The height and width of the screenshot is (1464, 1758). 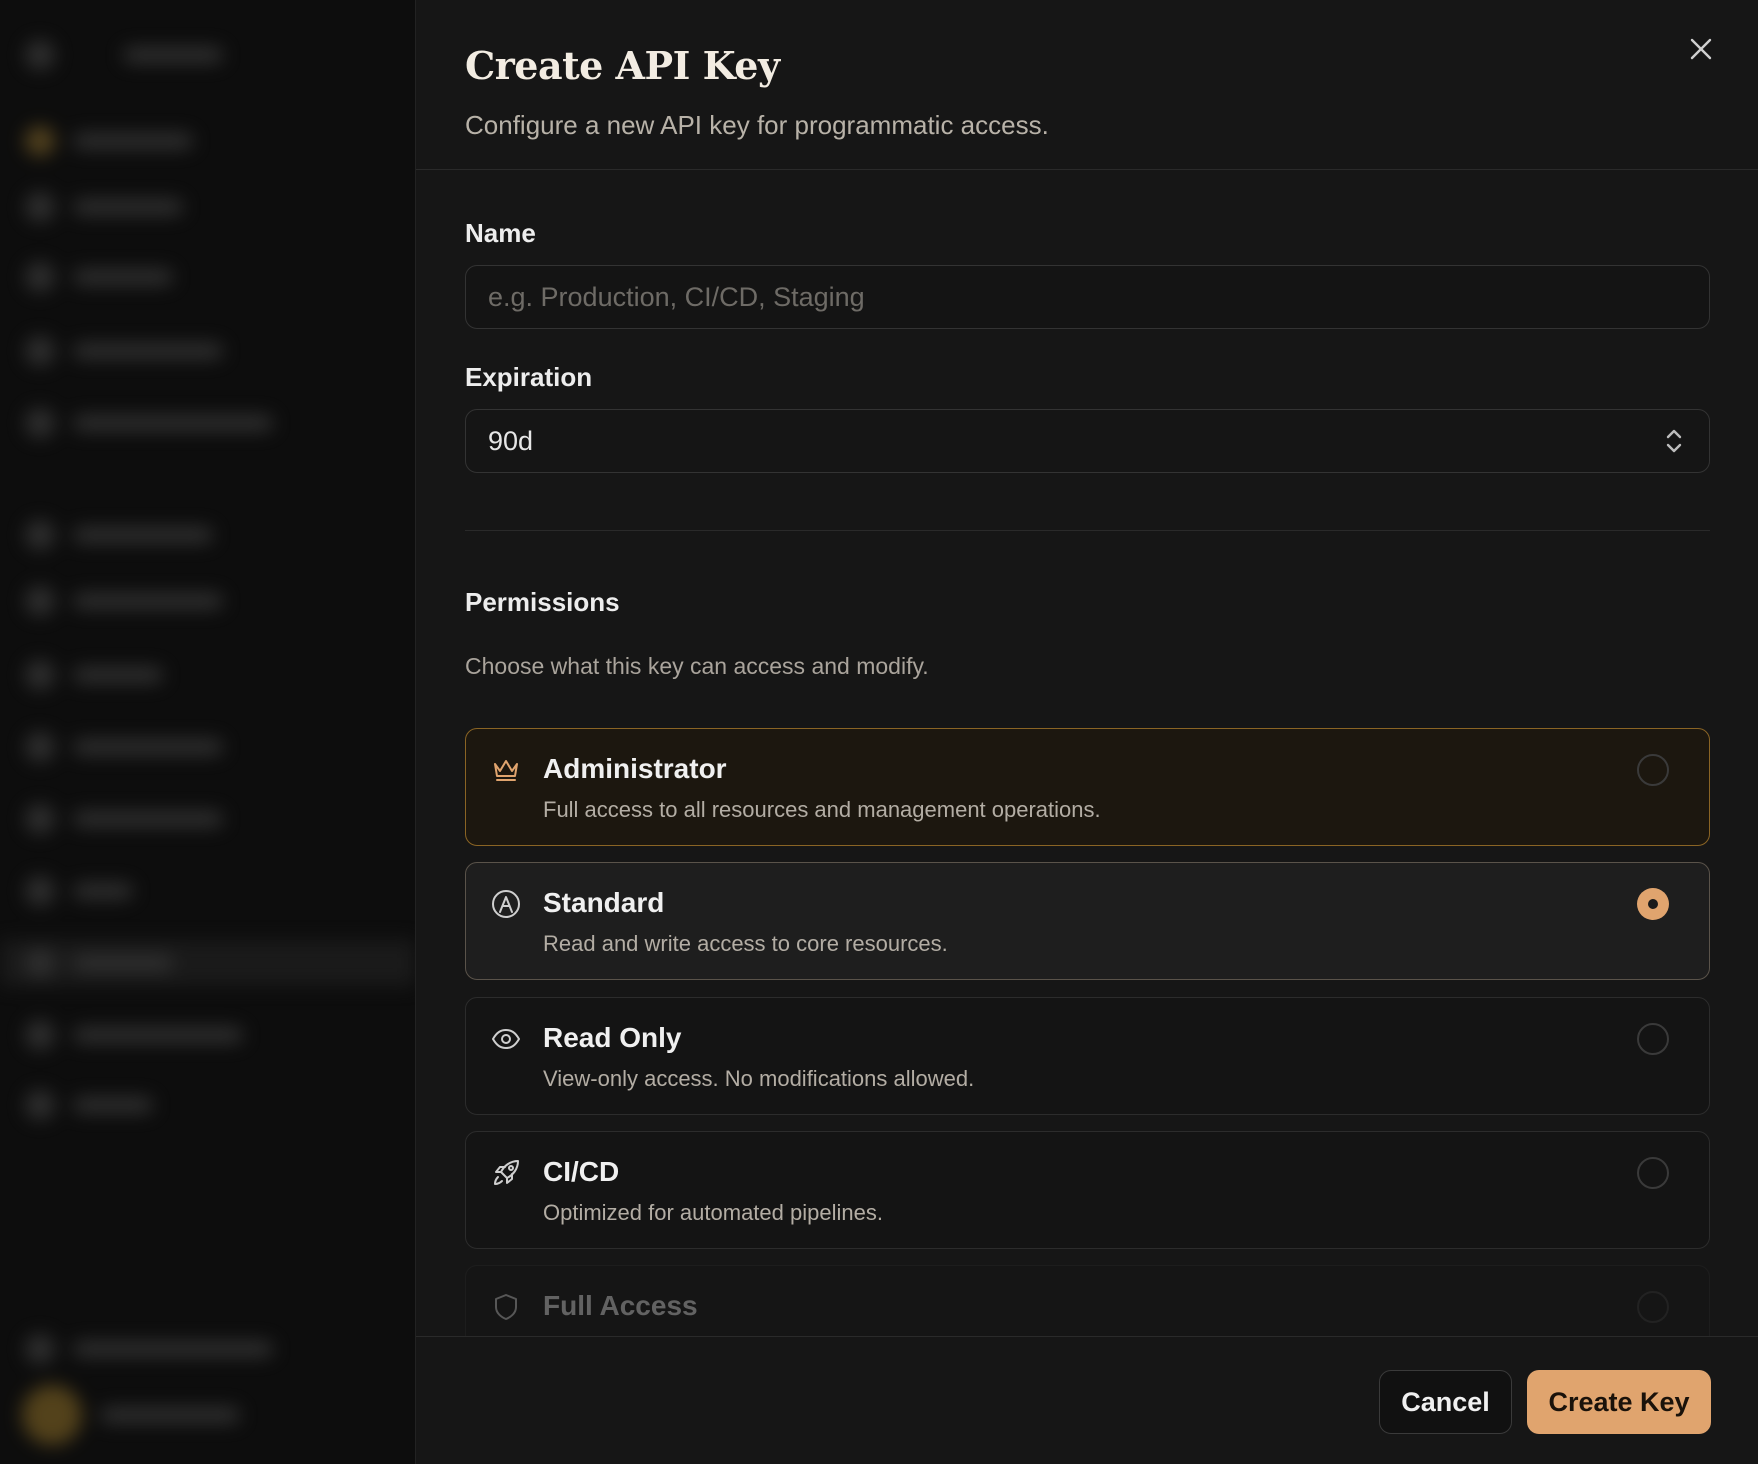 I want to click on create-key-button: Create Key, so click(x=1619, y=1402).